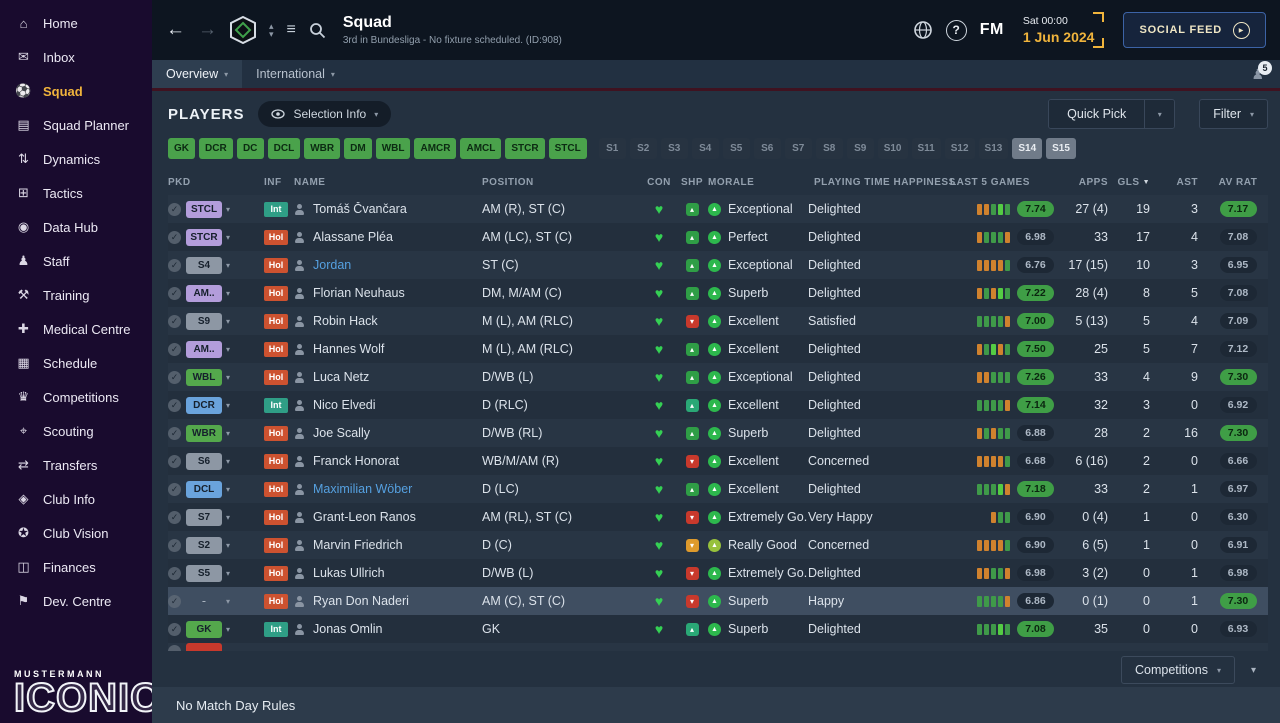 The image size is (1280, 723). Describe the element at coordinates (1253, 670) in the screenshot. I see `collapse-chevron-icon: ▾` at that location.